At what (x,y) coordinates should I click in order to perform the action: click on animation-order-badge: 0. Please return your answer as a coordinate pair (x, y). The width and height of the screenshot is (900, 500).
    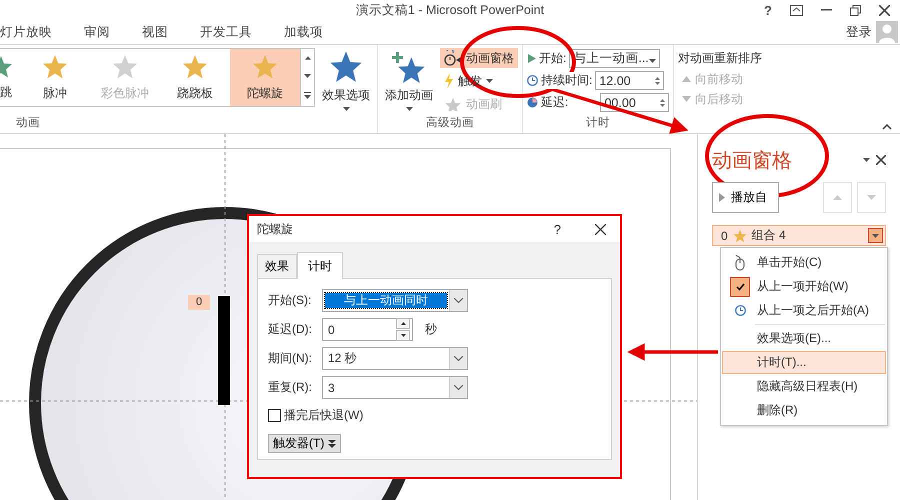
    Looking at the image, I should click on (199, 302).